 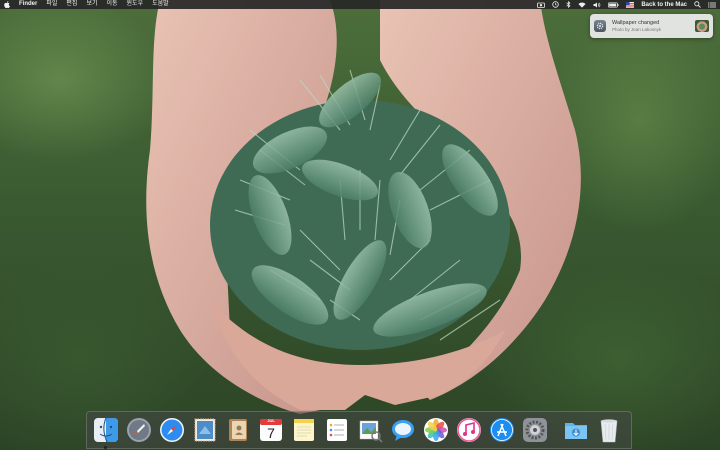 I want to click on dock-contacts, so click(x=238, y=430).